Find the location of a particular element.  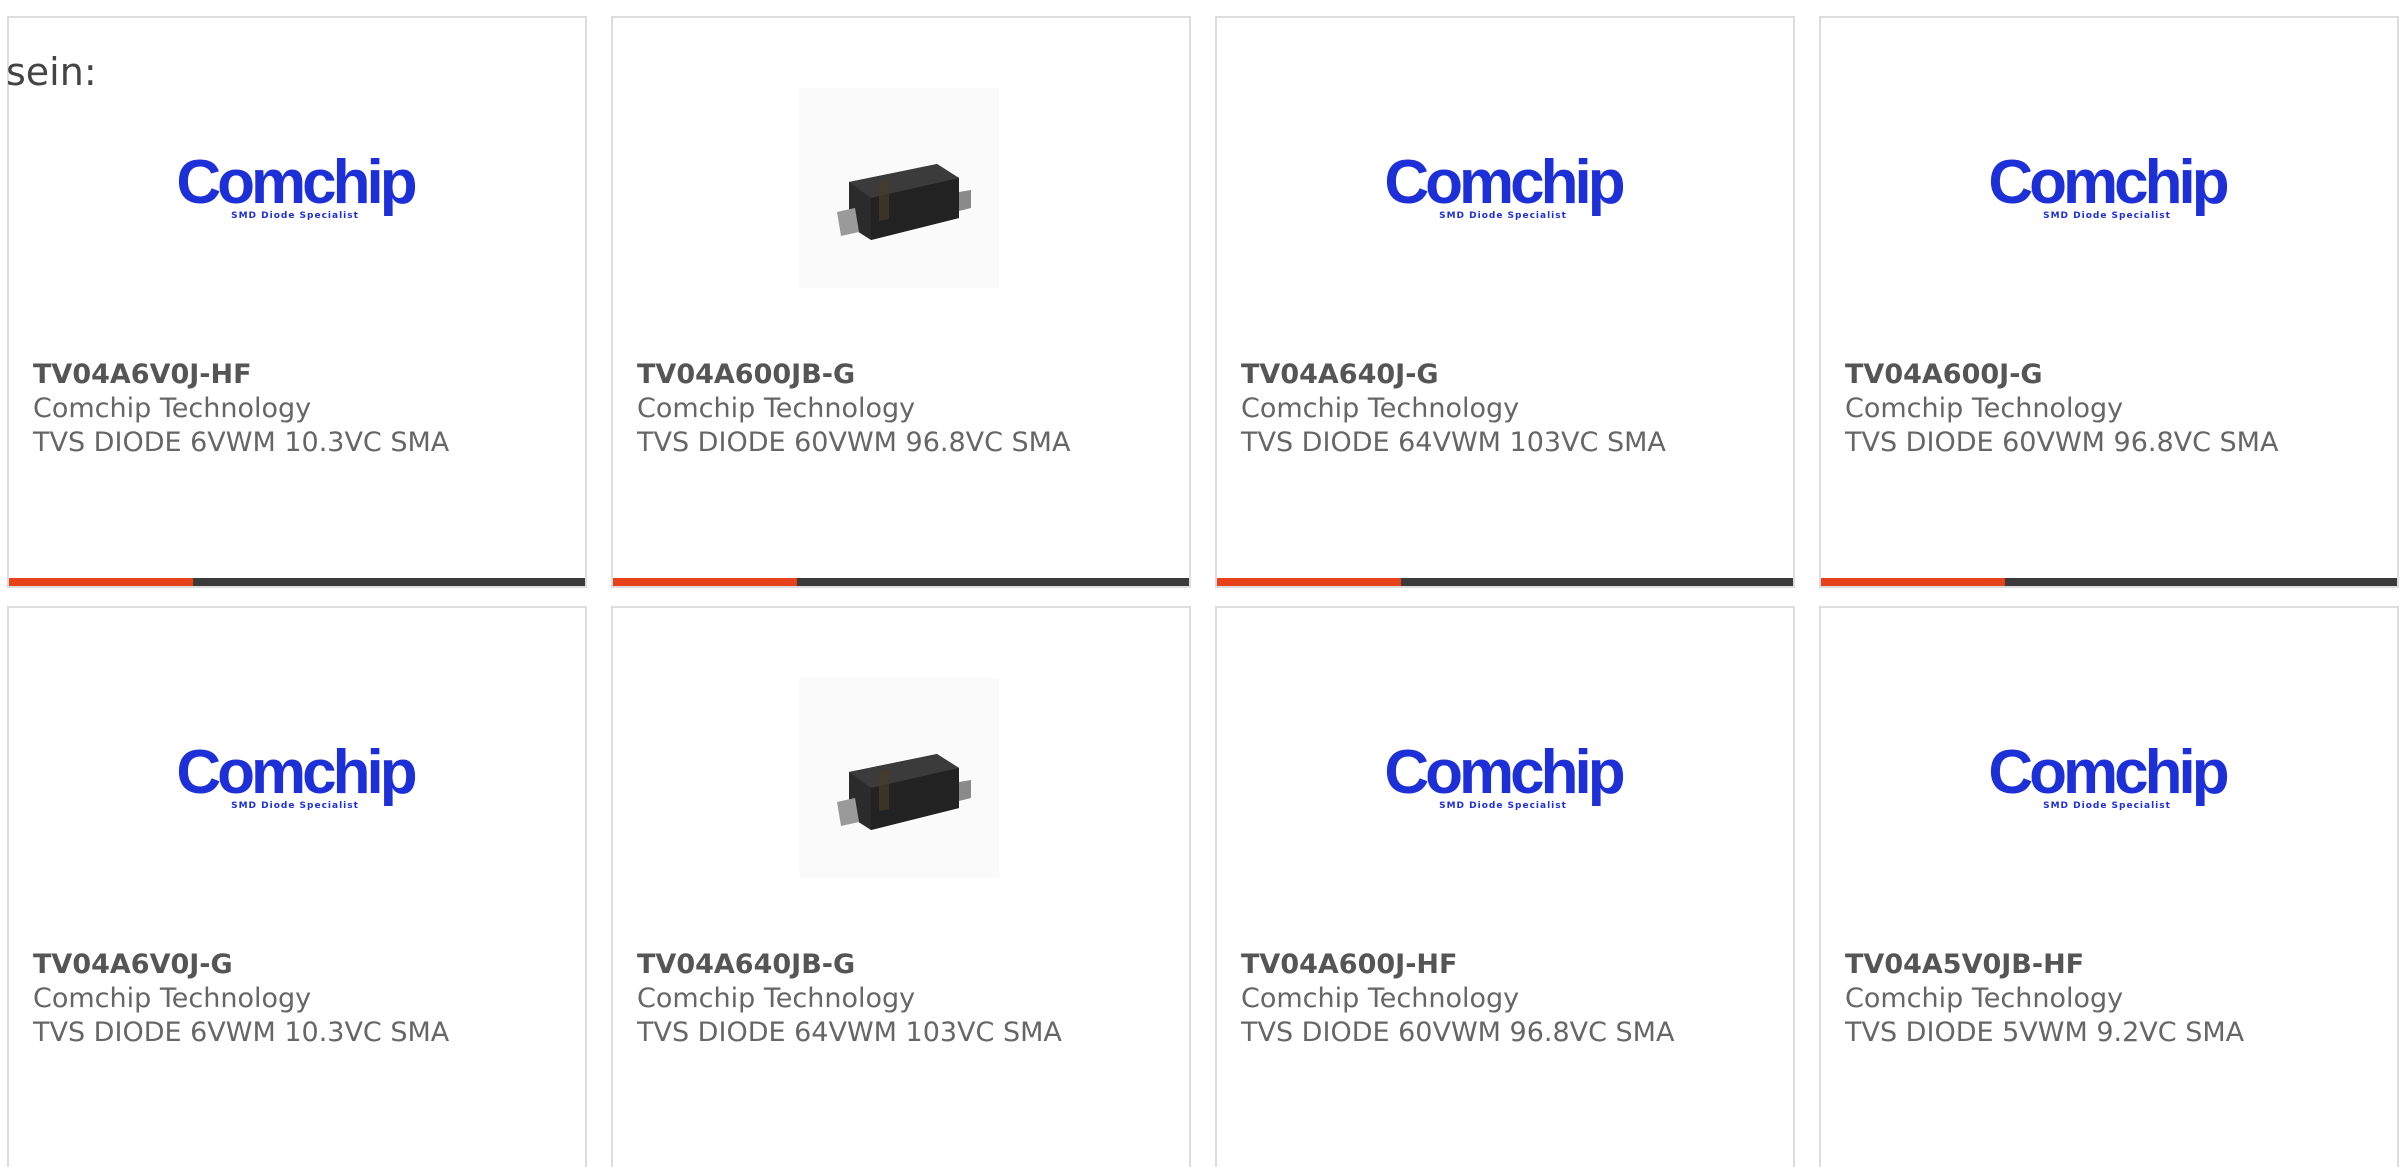

part-number-link: TV04A640JB-G is located at coordinates (908, 965).